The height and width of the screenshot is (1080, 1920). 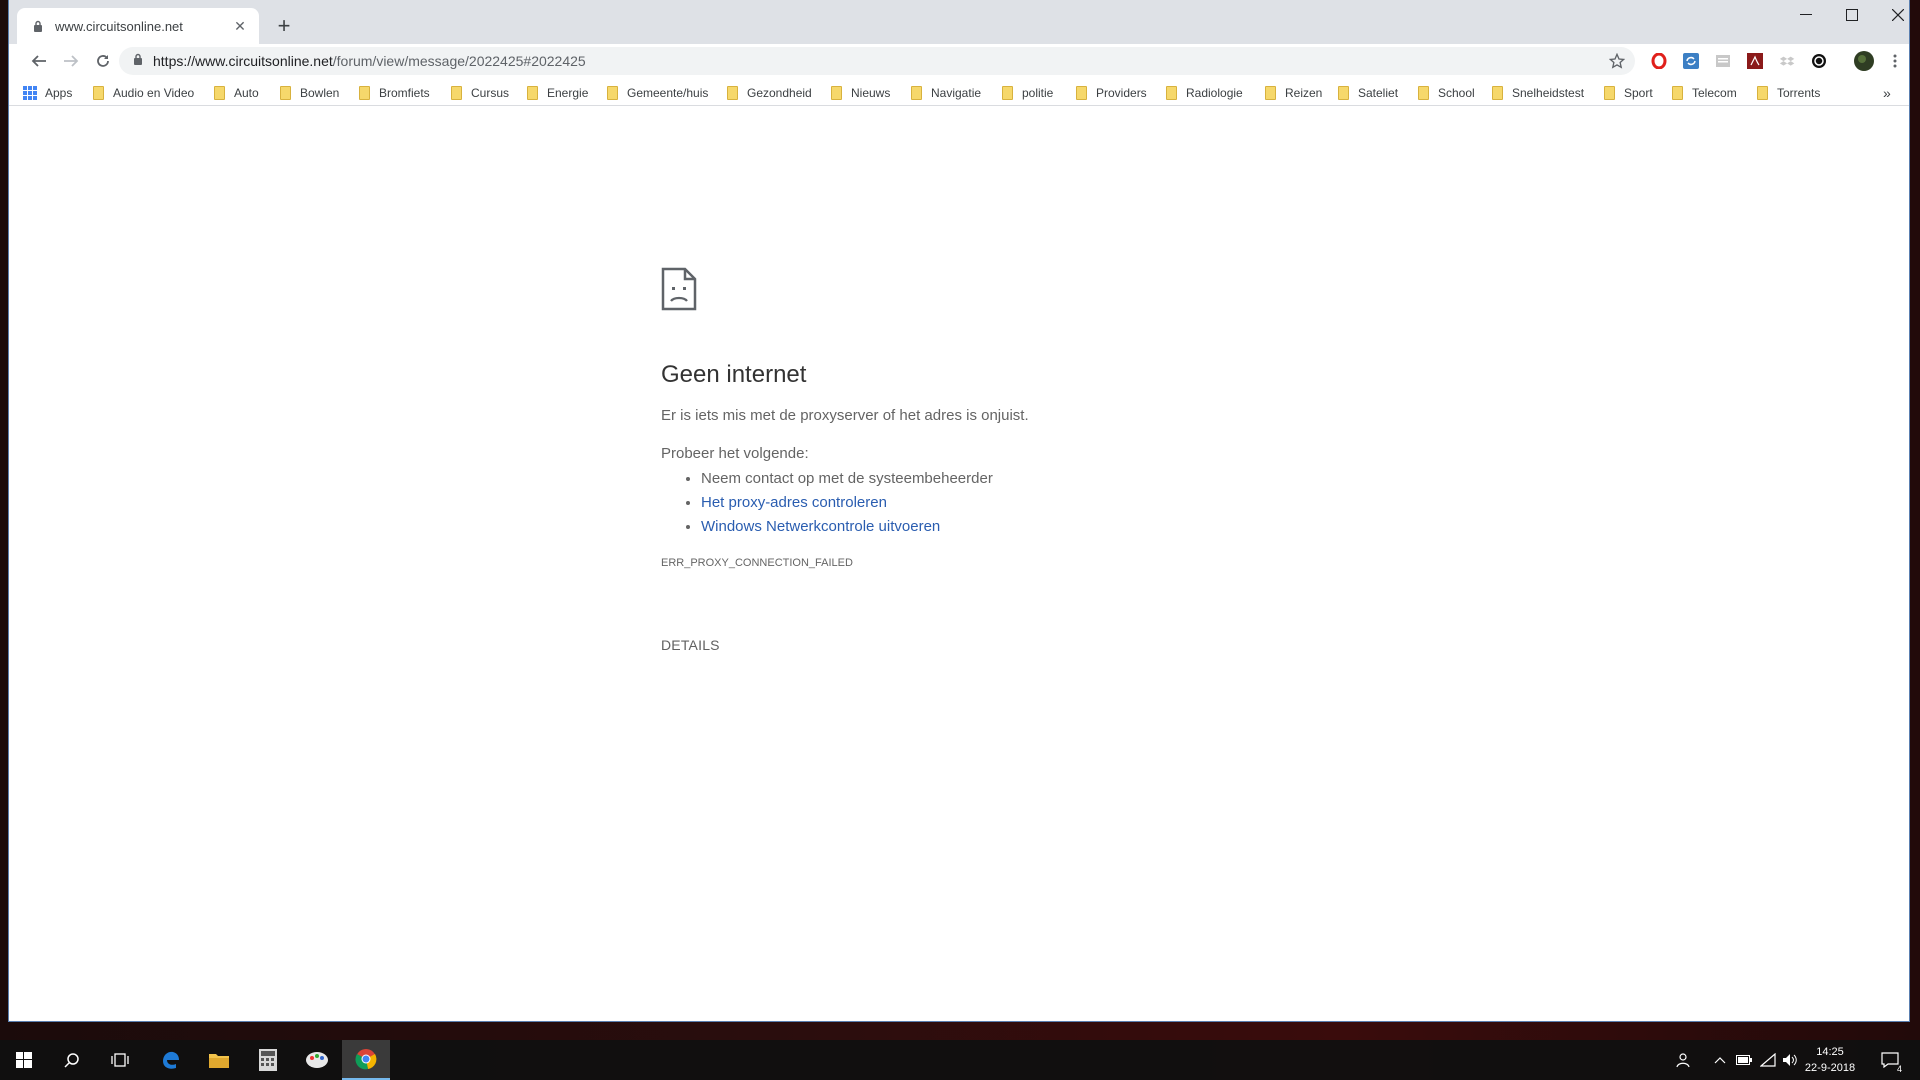 What do you see at coordinates (236, 93) in the screenshot?
I see `bookmark-folder: Auto` at bounding box center [236, 93].